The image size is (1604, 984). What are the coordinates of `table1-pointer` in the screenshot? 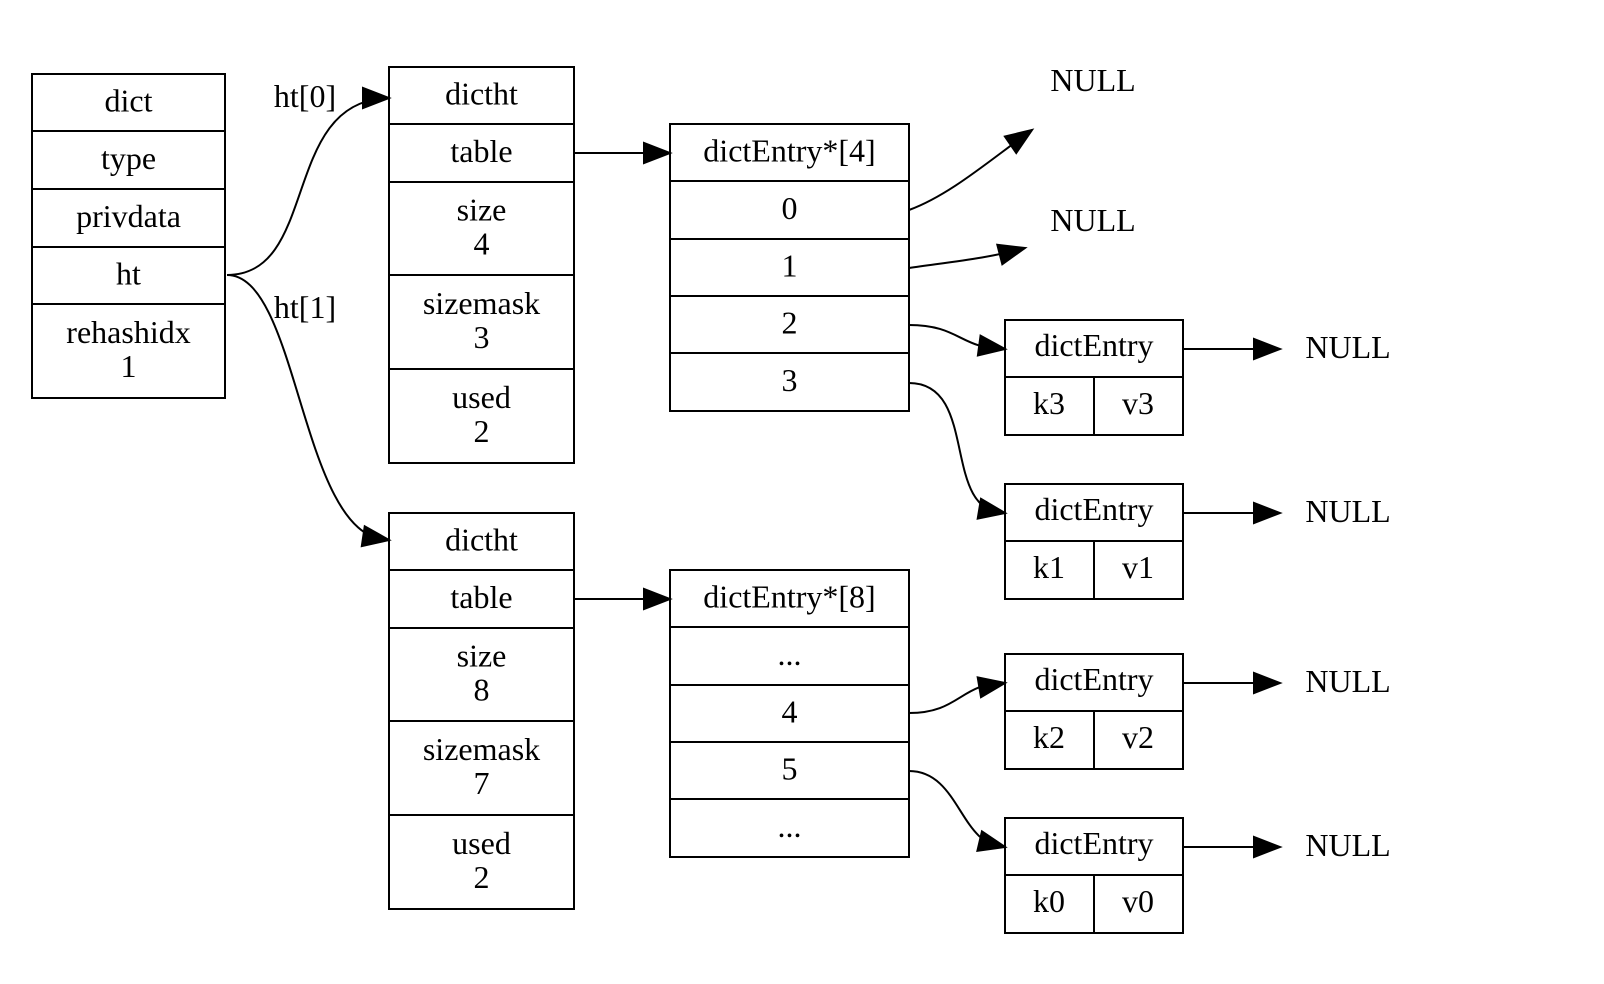 It's located at (623, 599).